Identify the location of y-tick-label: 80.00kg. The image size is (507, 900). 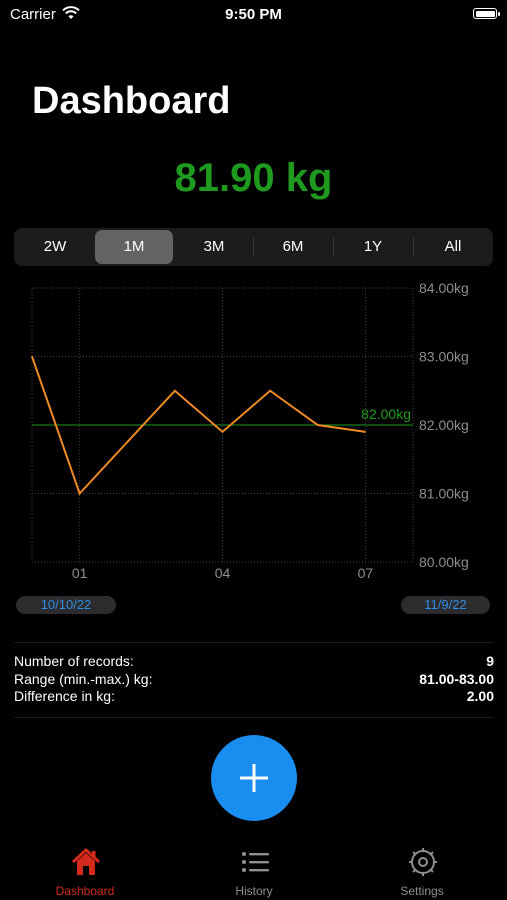
(444, 562).